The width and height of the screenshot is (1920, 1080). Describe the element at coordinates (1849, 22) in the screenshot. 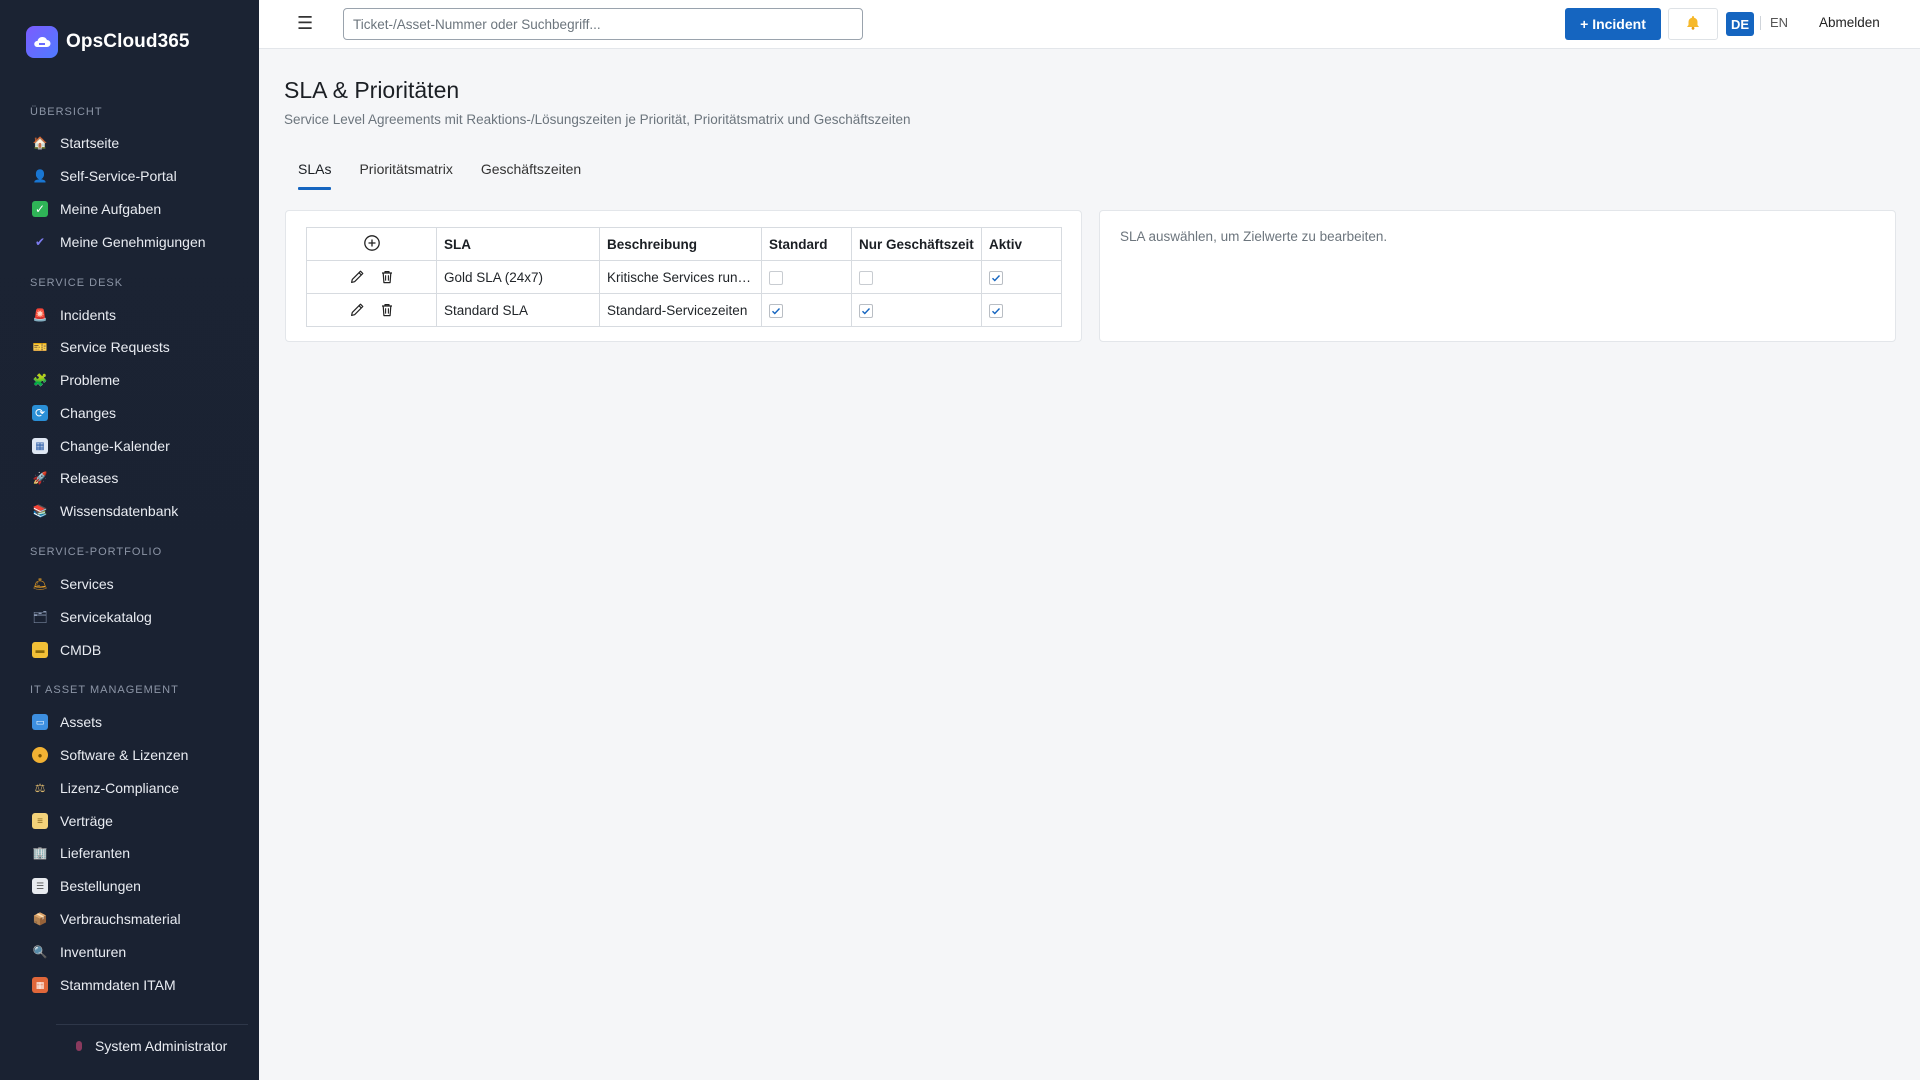

I see `logout-button: Abmelden` at that location.